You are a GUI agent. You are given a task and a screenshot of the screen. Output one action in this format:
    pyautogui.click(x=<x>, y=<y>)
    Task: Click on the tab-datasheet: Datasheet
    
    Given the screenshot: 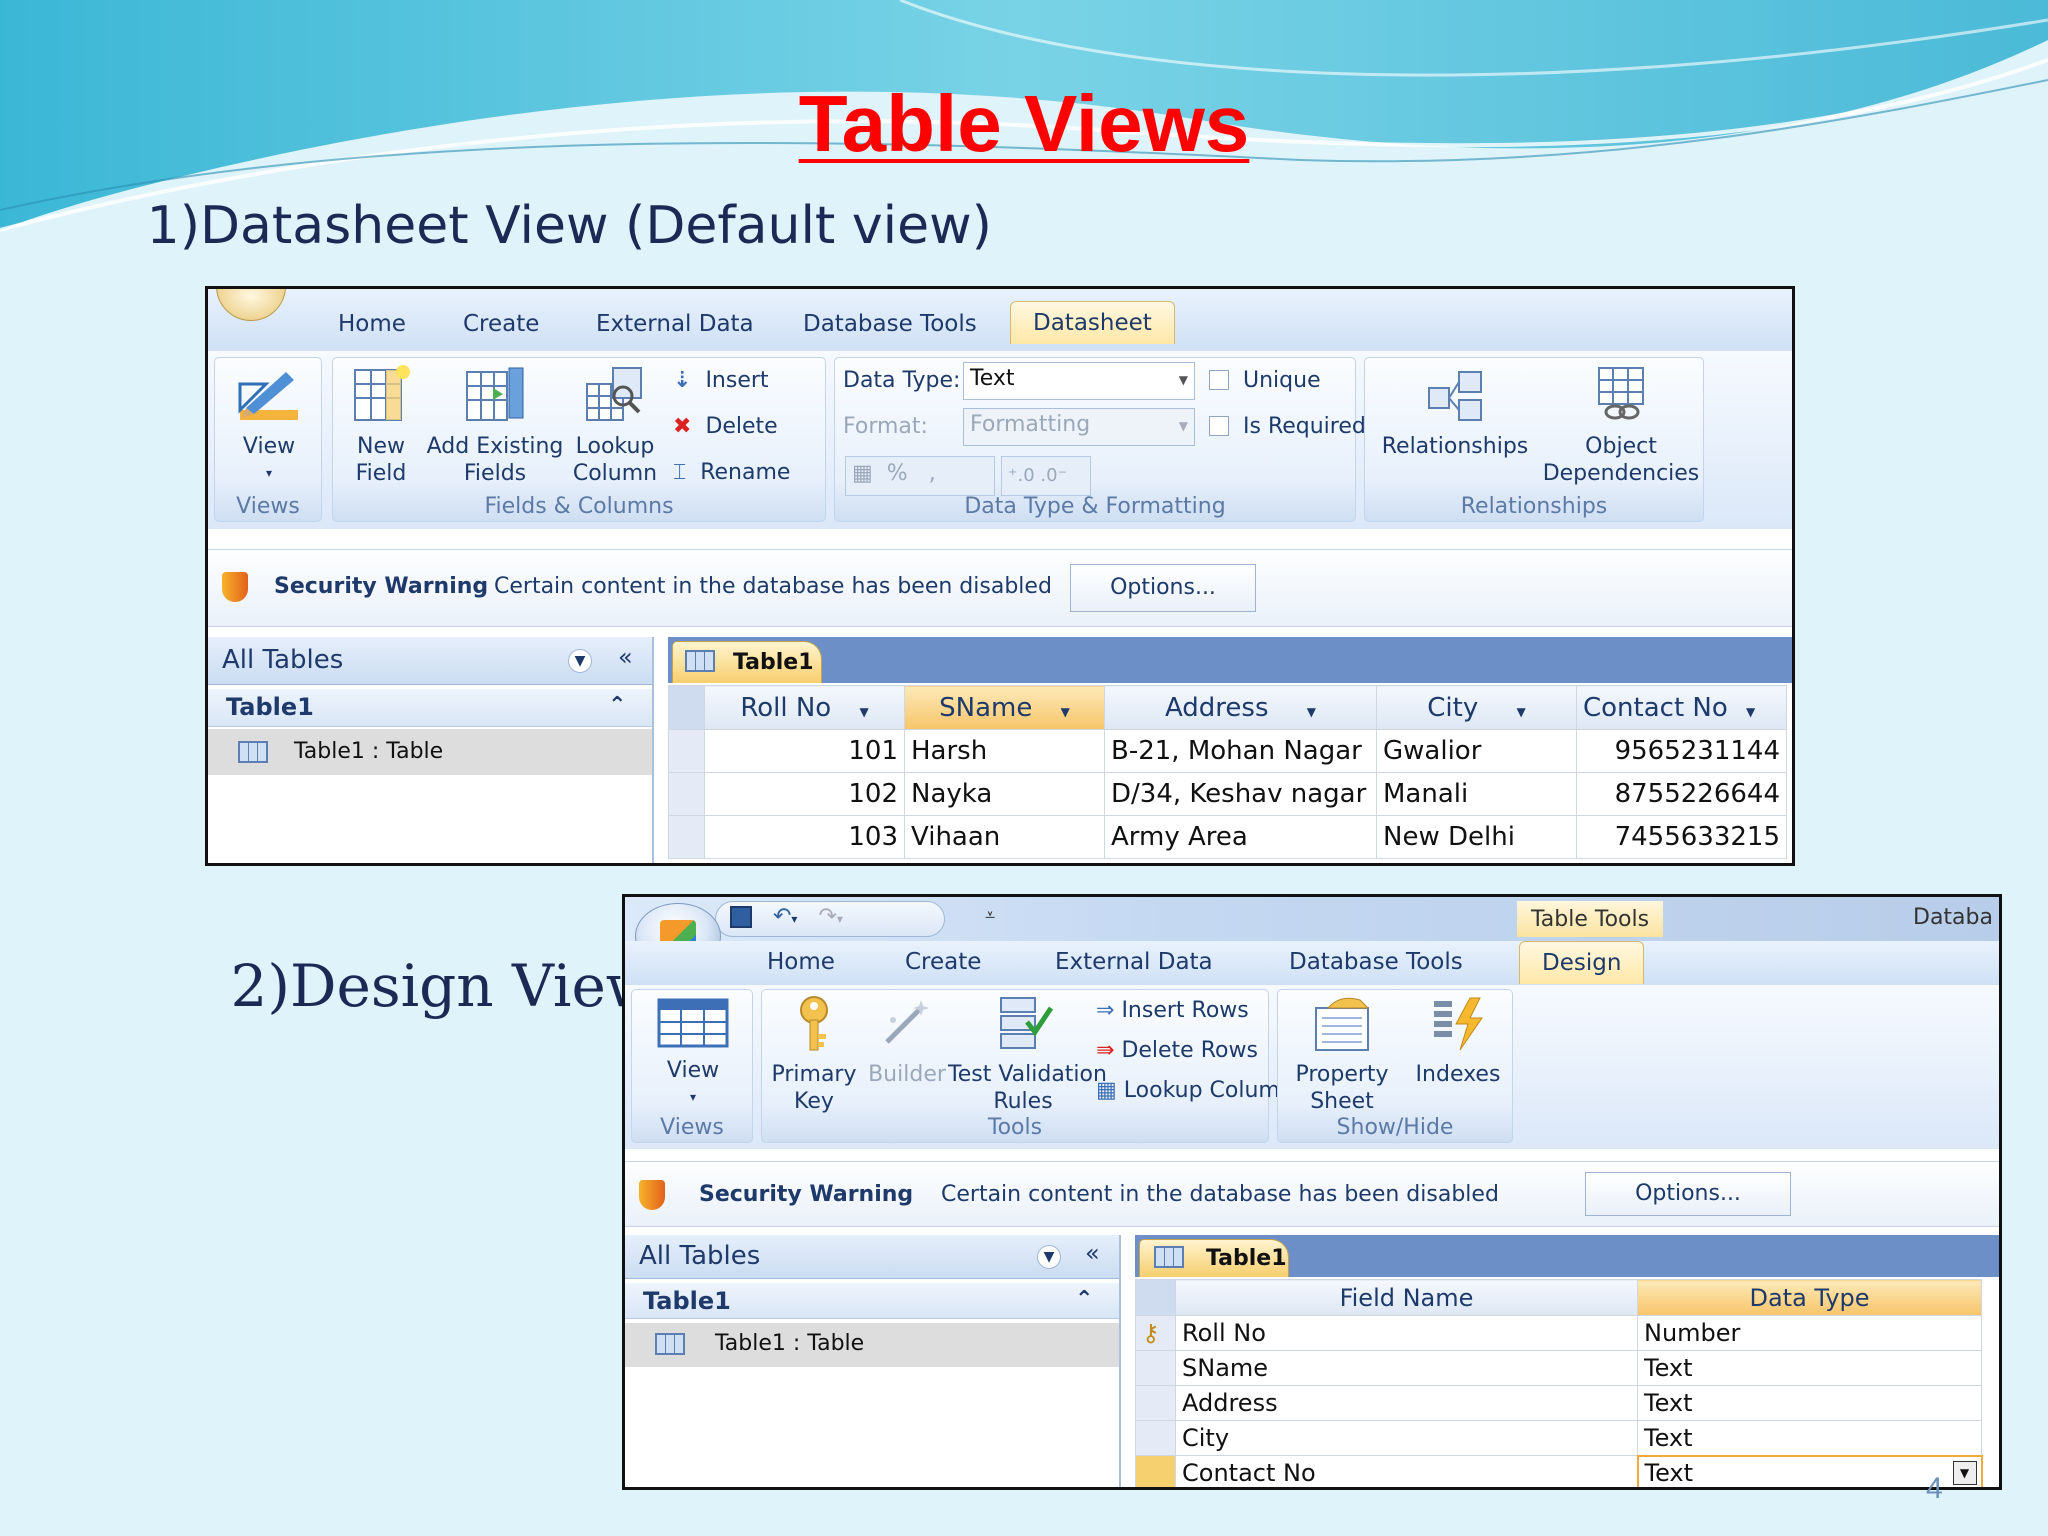 What is the action you would take?
    pyautogui.click(x=1092, y=322)
    